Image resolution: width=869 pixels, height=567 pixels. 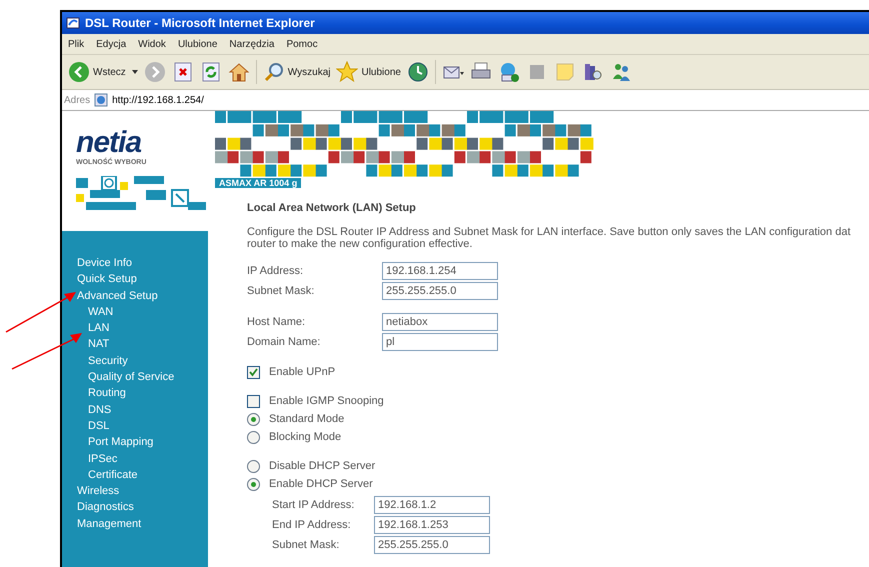 What do you see at coordinates (77, 100) in the screenshot?
I see `address-label: Adres` at bounding box center [77, 100].